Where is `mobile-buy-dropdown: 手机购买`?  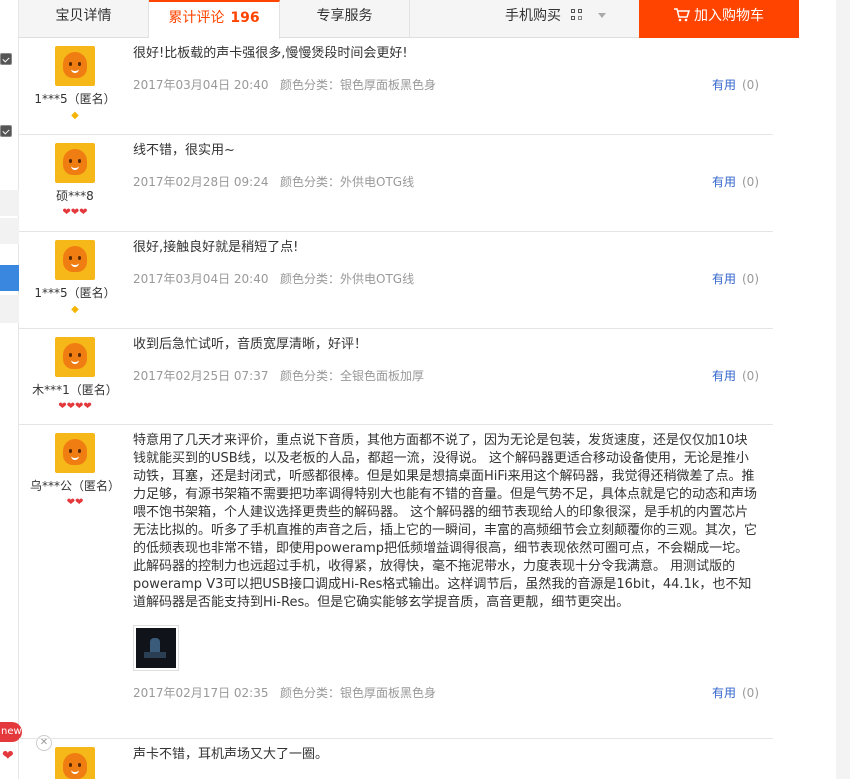
mobile-buy-dropdown: 手机购买 is located at coordinates (555, 19).